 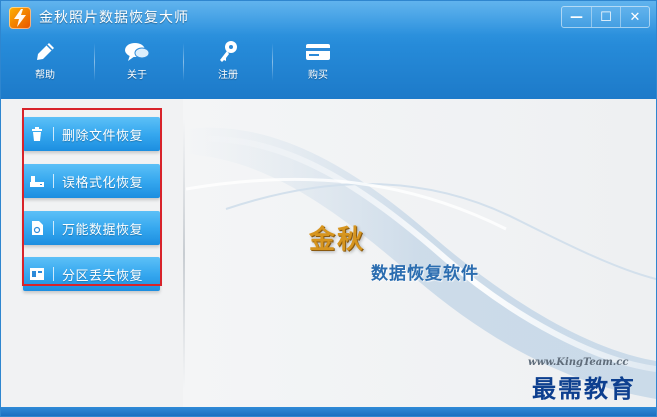 What do you see at coordinates (337, 240) in the screenshot?
I see `brand-name: 金秋` at bounding box center [337, 240].